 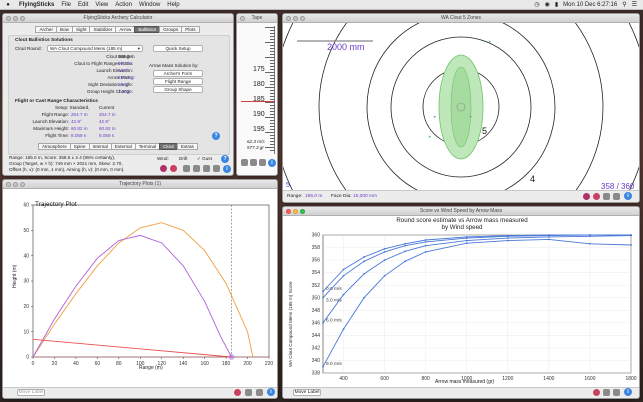 I want to click on title-bar: Score vs Wind Speed by Arrow Mass, so click(x=461, y=211).